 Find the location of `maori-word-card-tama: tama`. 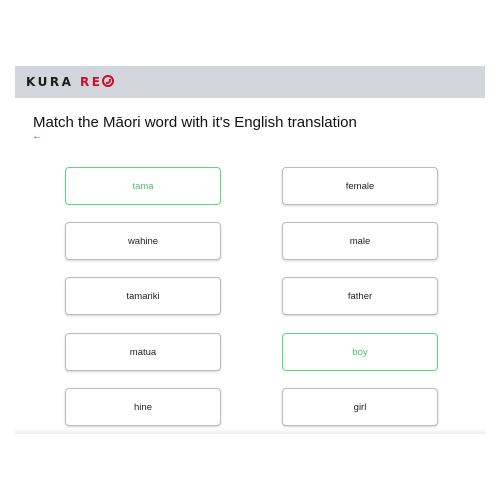

maori-word-card-tama: tama is located at coordinates (143, 186).